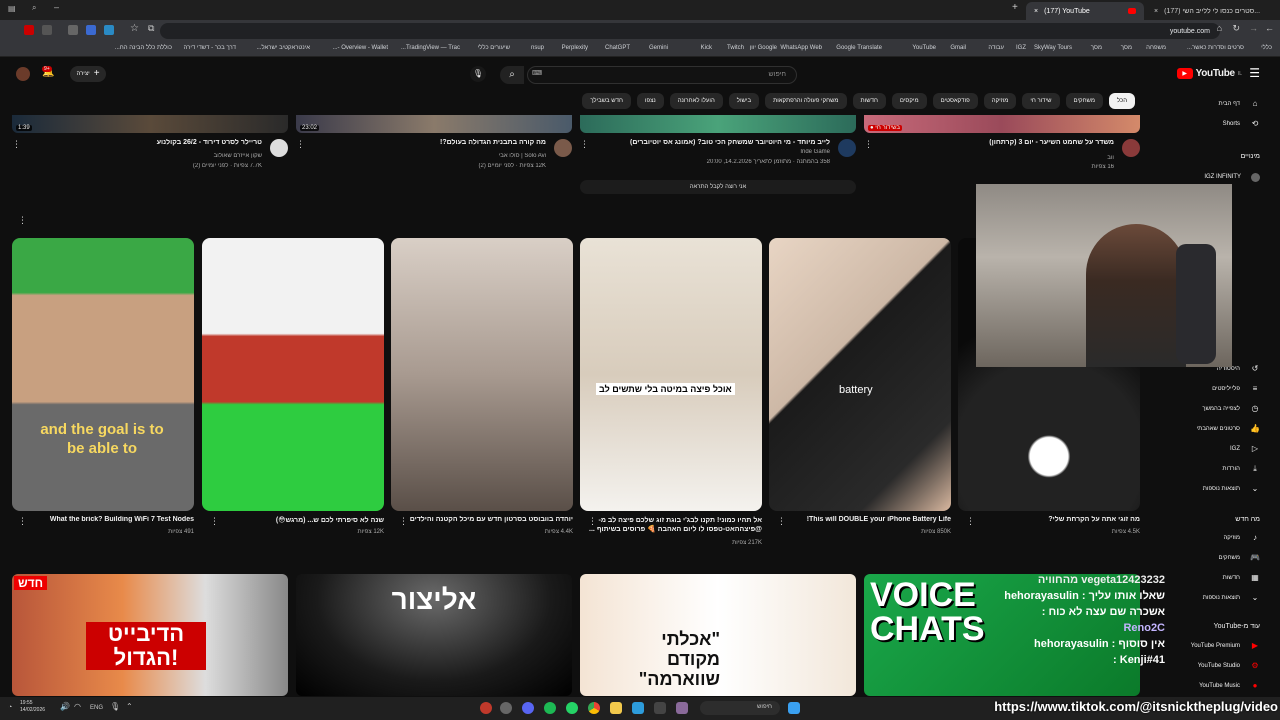 The width and height of the screenshot is (1280, 720). I want to click on clock: 19:55 14/02/2026, so click(32, 707).